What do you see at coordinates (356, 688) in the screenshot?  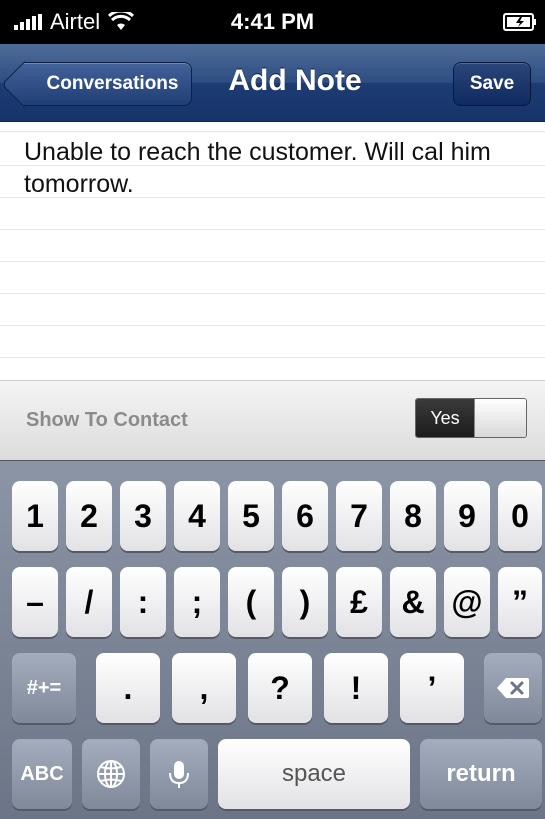 I see `key-exclamation: !` at bounding box center [356, 688].